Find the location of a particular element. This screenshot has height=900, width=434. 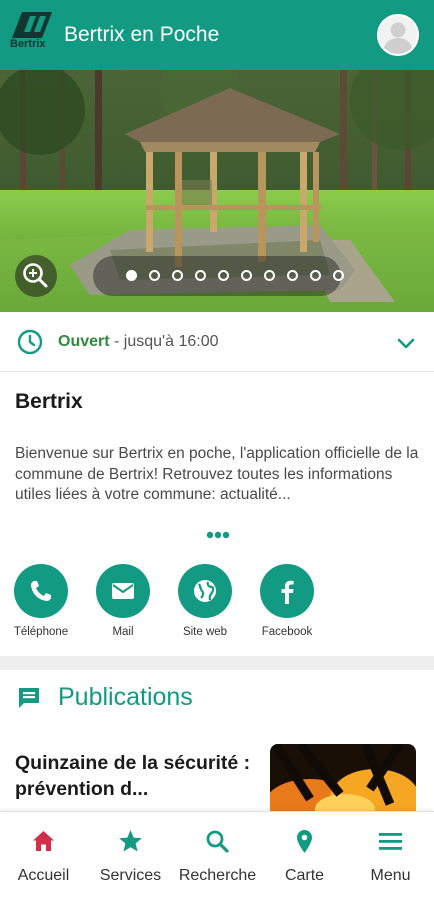

nav-carte: Carte is located at coordinates (304, 856).